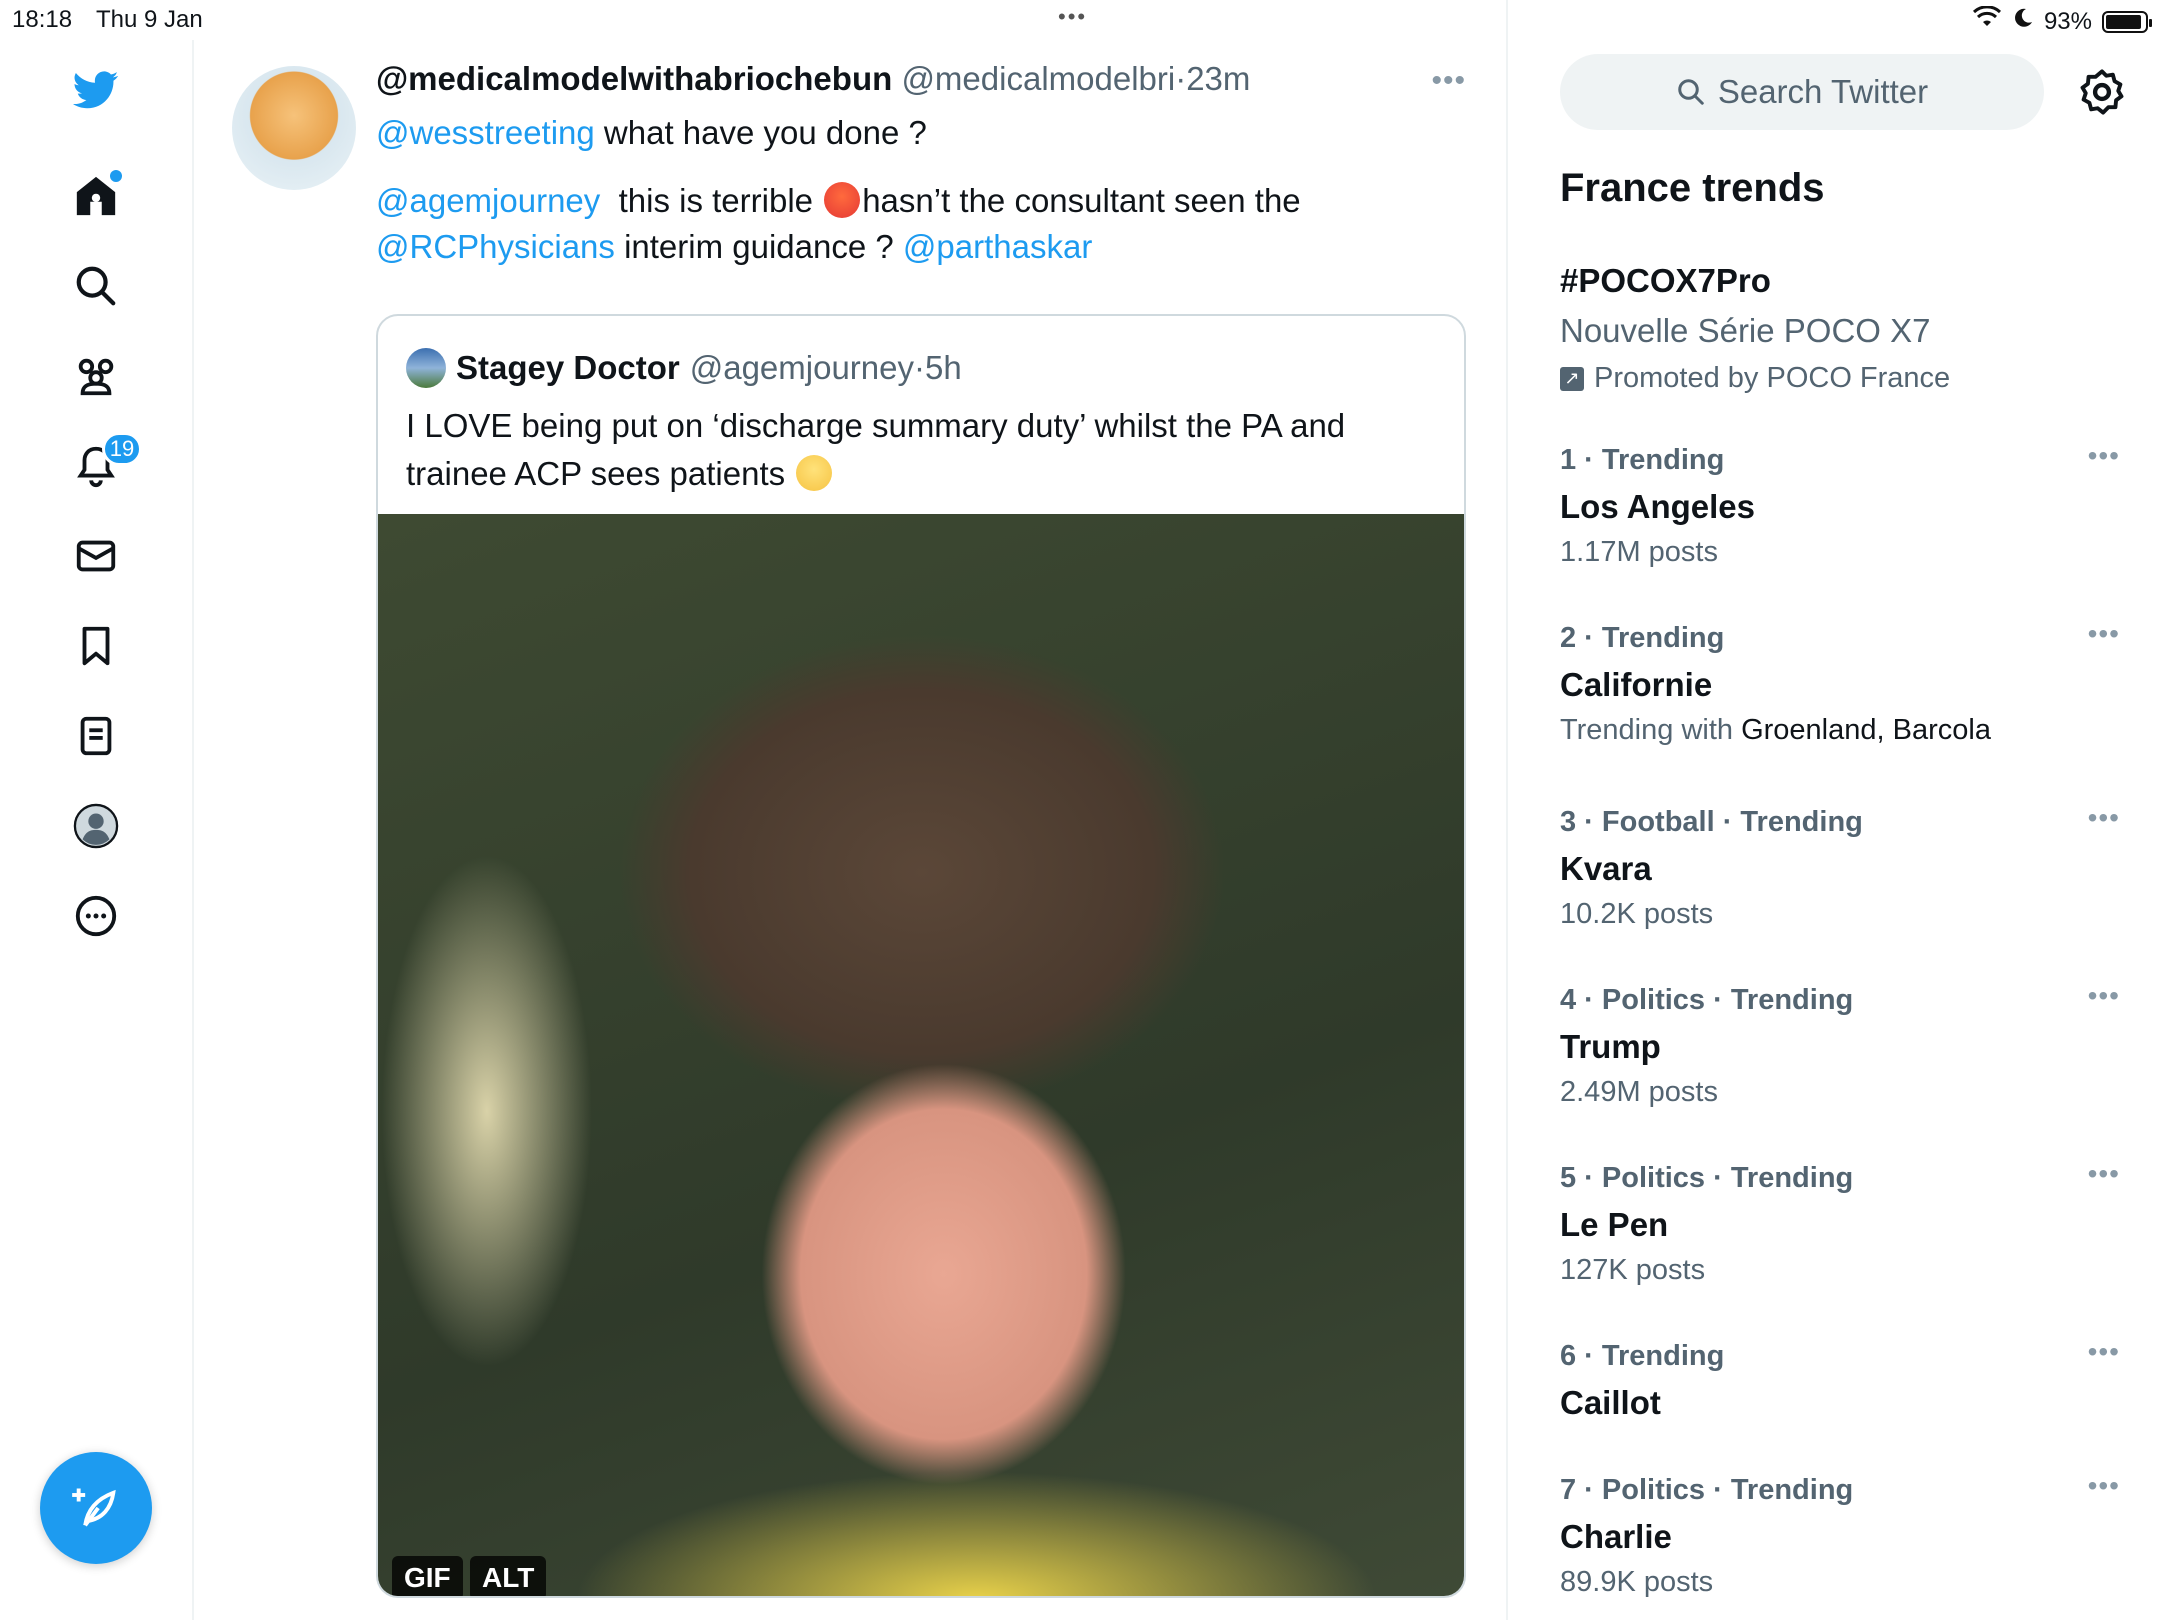 Image resolution: width=2160 pixels, height=1620 pixels. What do you see at coordinates (634, 78) in the screenshot?
I see `author-display-name: @medicalmodelwithabriochebun` at bounding box center [634, 78].